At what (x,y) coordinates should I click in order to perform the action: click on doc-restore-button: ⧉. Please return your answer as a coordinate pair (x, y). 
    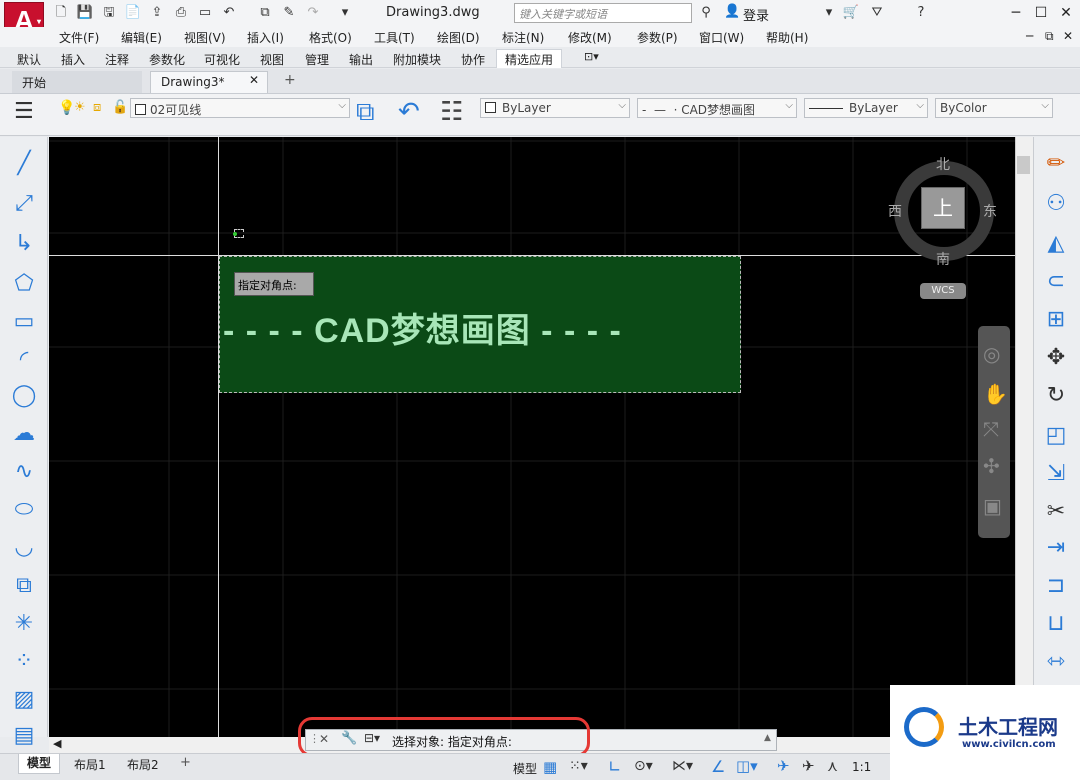
    Looking at the image, I should click on (1049, 36).